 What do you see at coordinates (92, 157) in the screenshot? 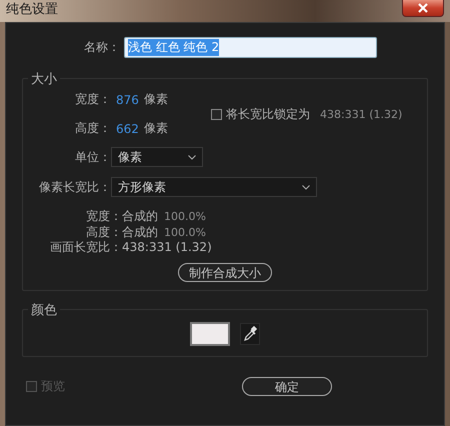
I see `unit-label: 单位：` at bounding box center [92, 157].